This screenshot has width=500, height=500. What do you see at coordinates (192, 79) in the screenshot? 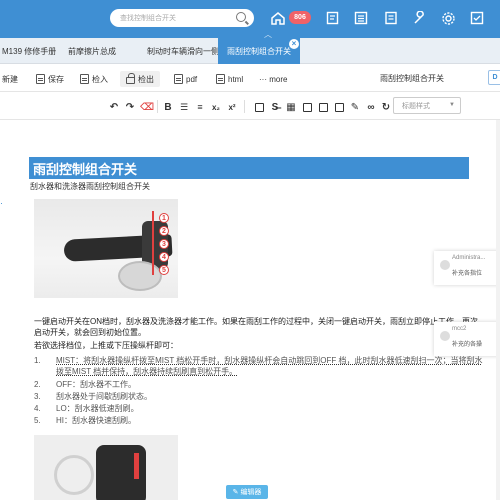
I see `pdf-label: pdf` at bounding box center [192, 79].